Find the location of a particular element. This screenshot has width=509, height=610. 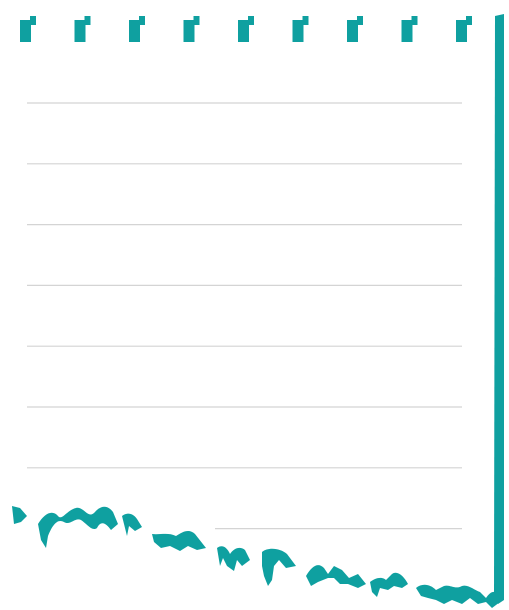

right-border-bar is located at coordinates (499, 309).